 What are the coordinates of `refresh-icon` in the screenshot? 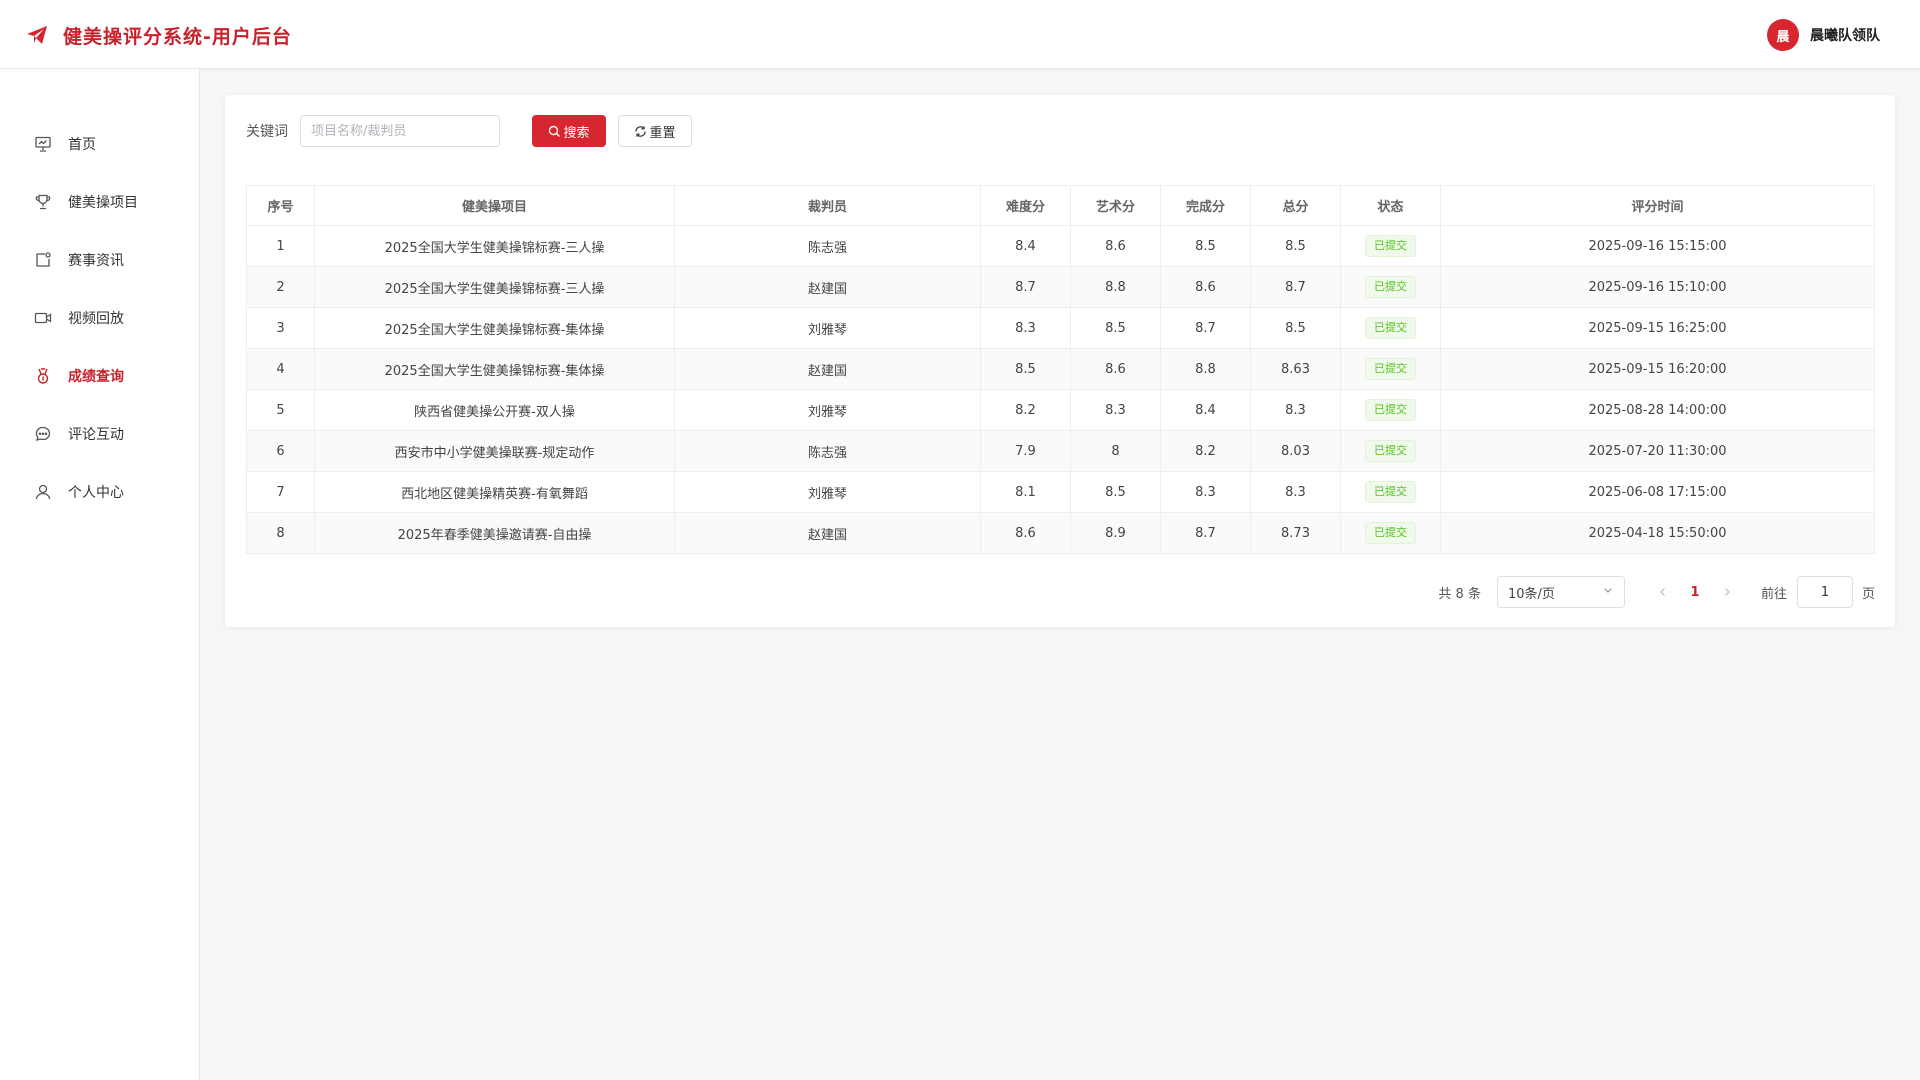 It's located at (640, 131).